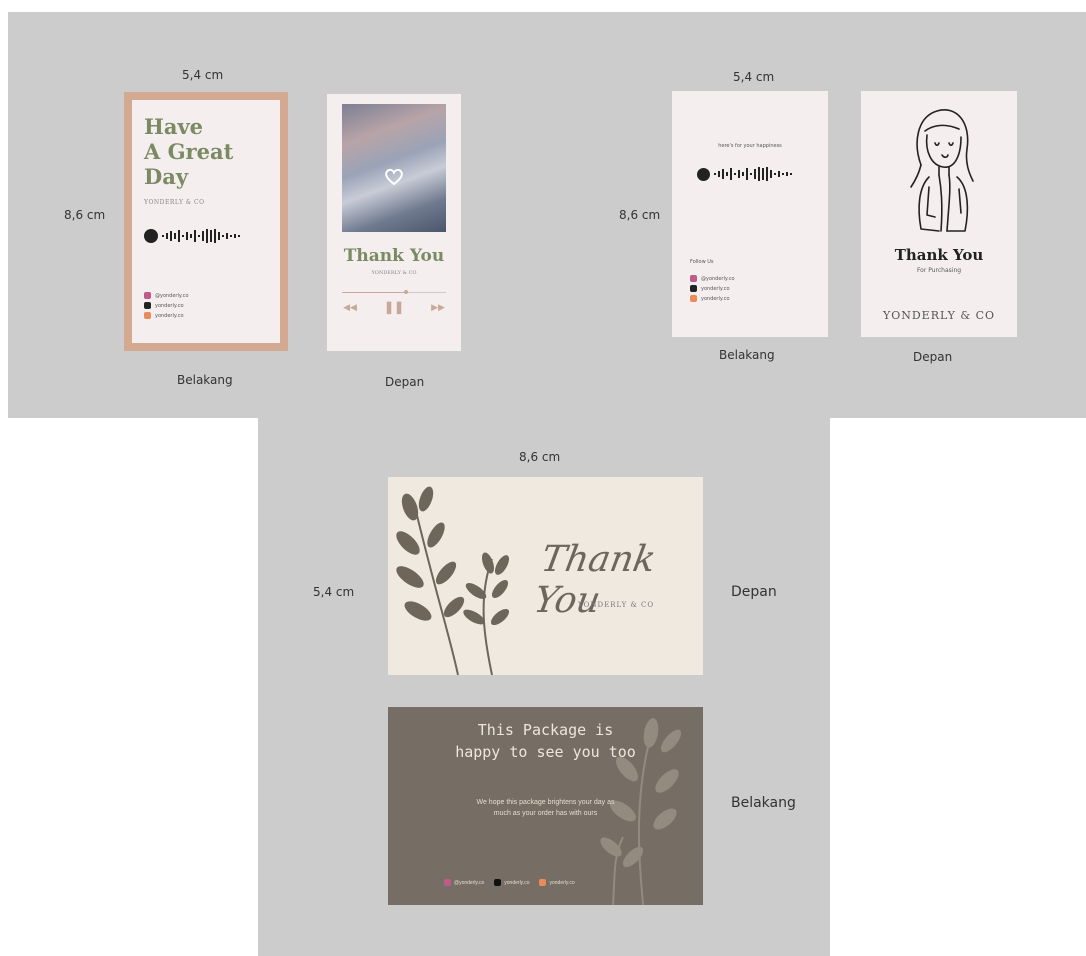 Image resolution: width=1086 pixels, height=956 pixels. I want to click on card-title-line-3: Day, so click(166, 176).